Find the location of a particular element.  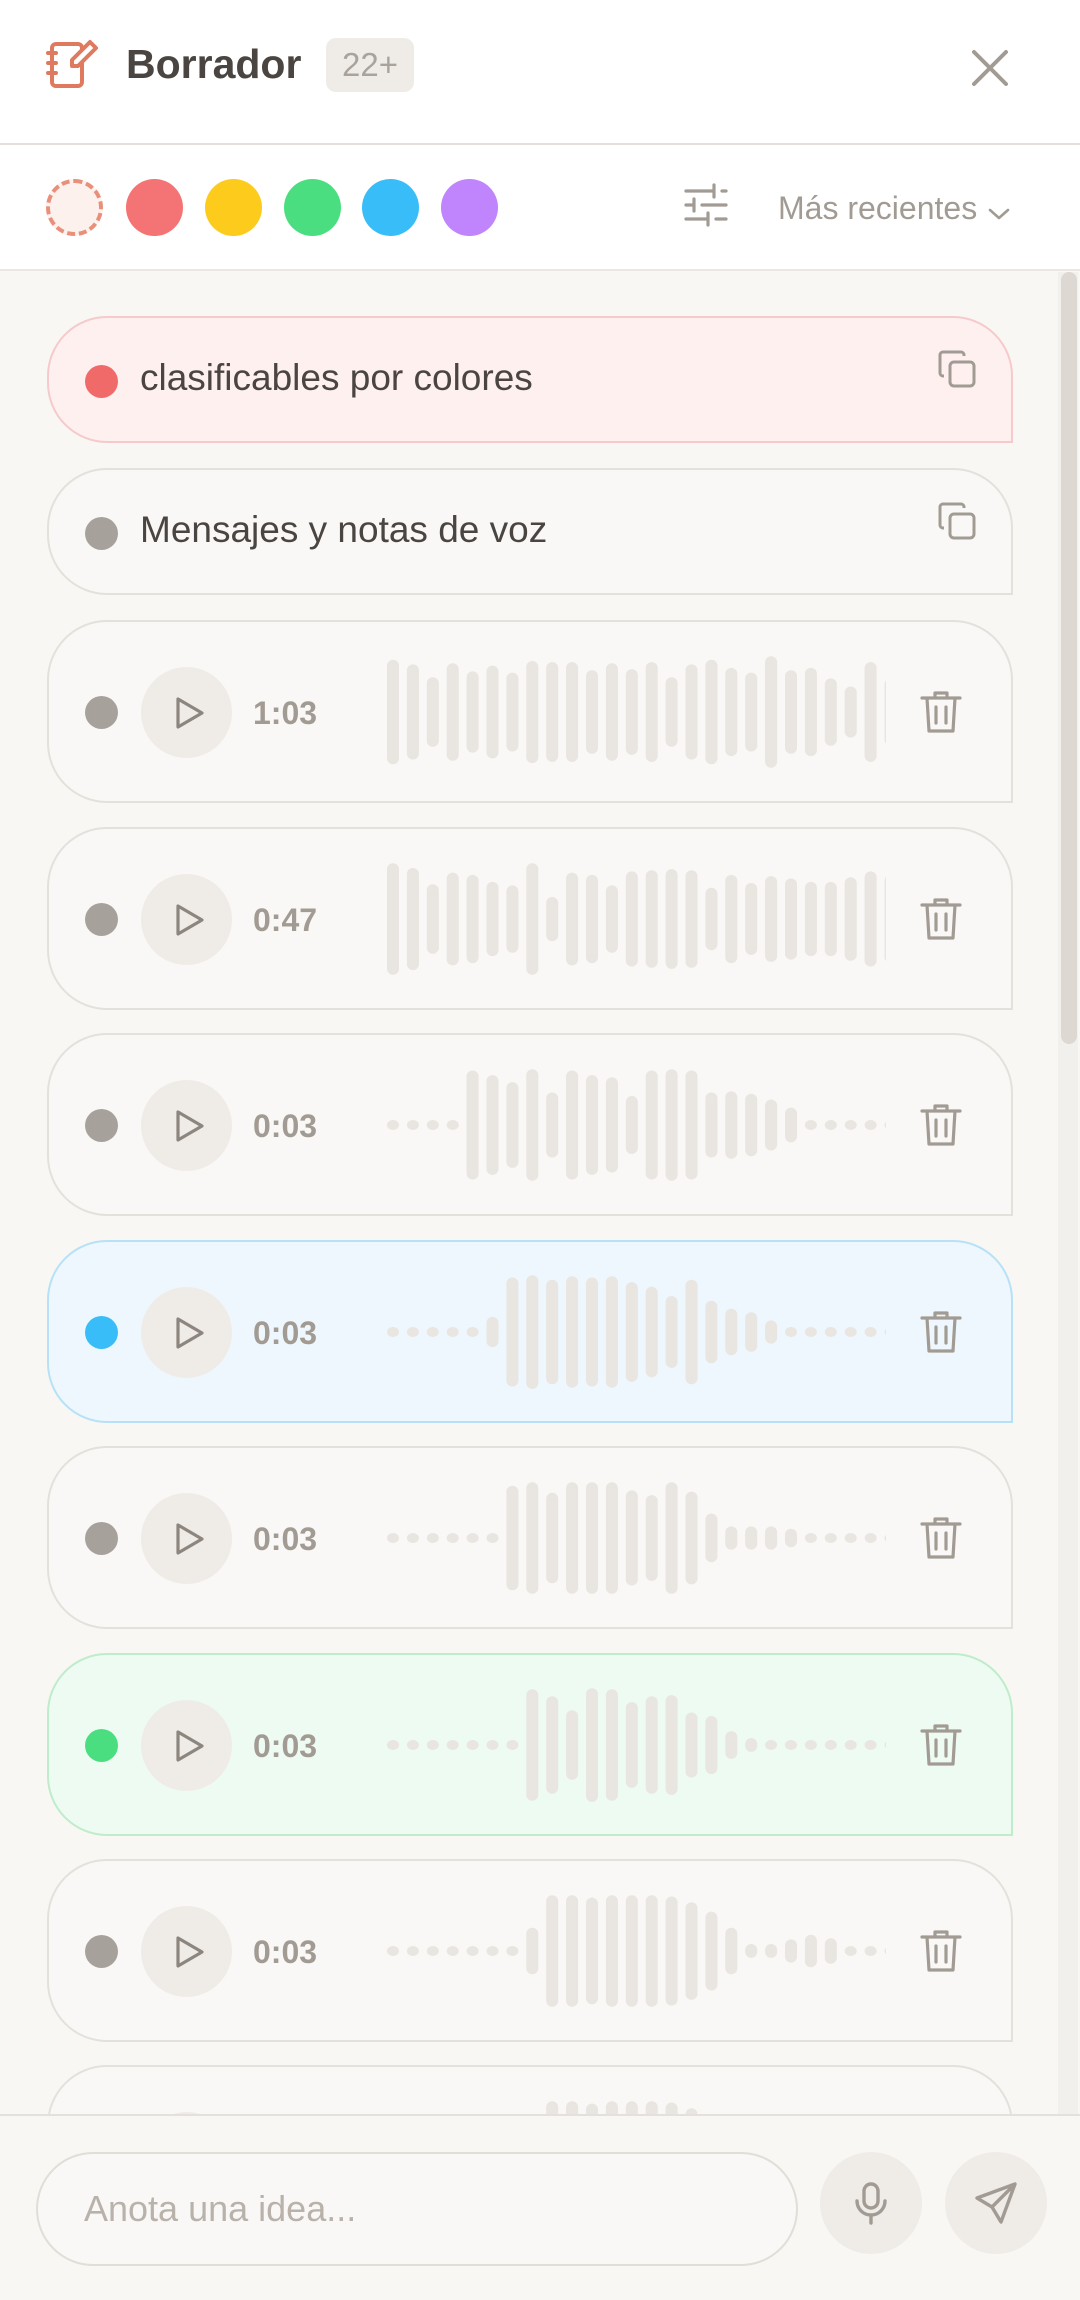

color-filter-green is located at coordinates (312, 207).